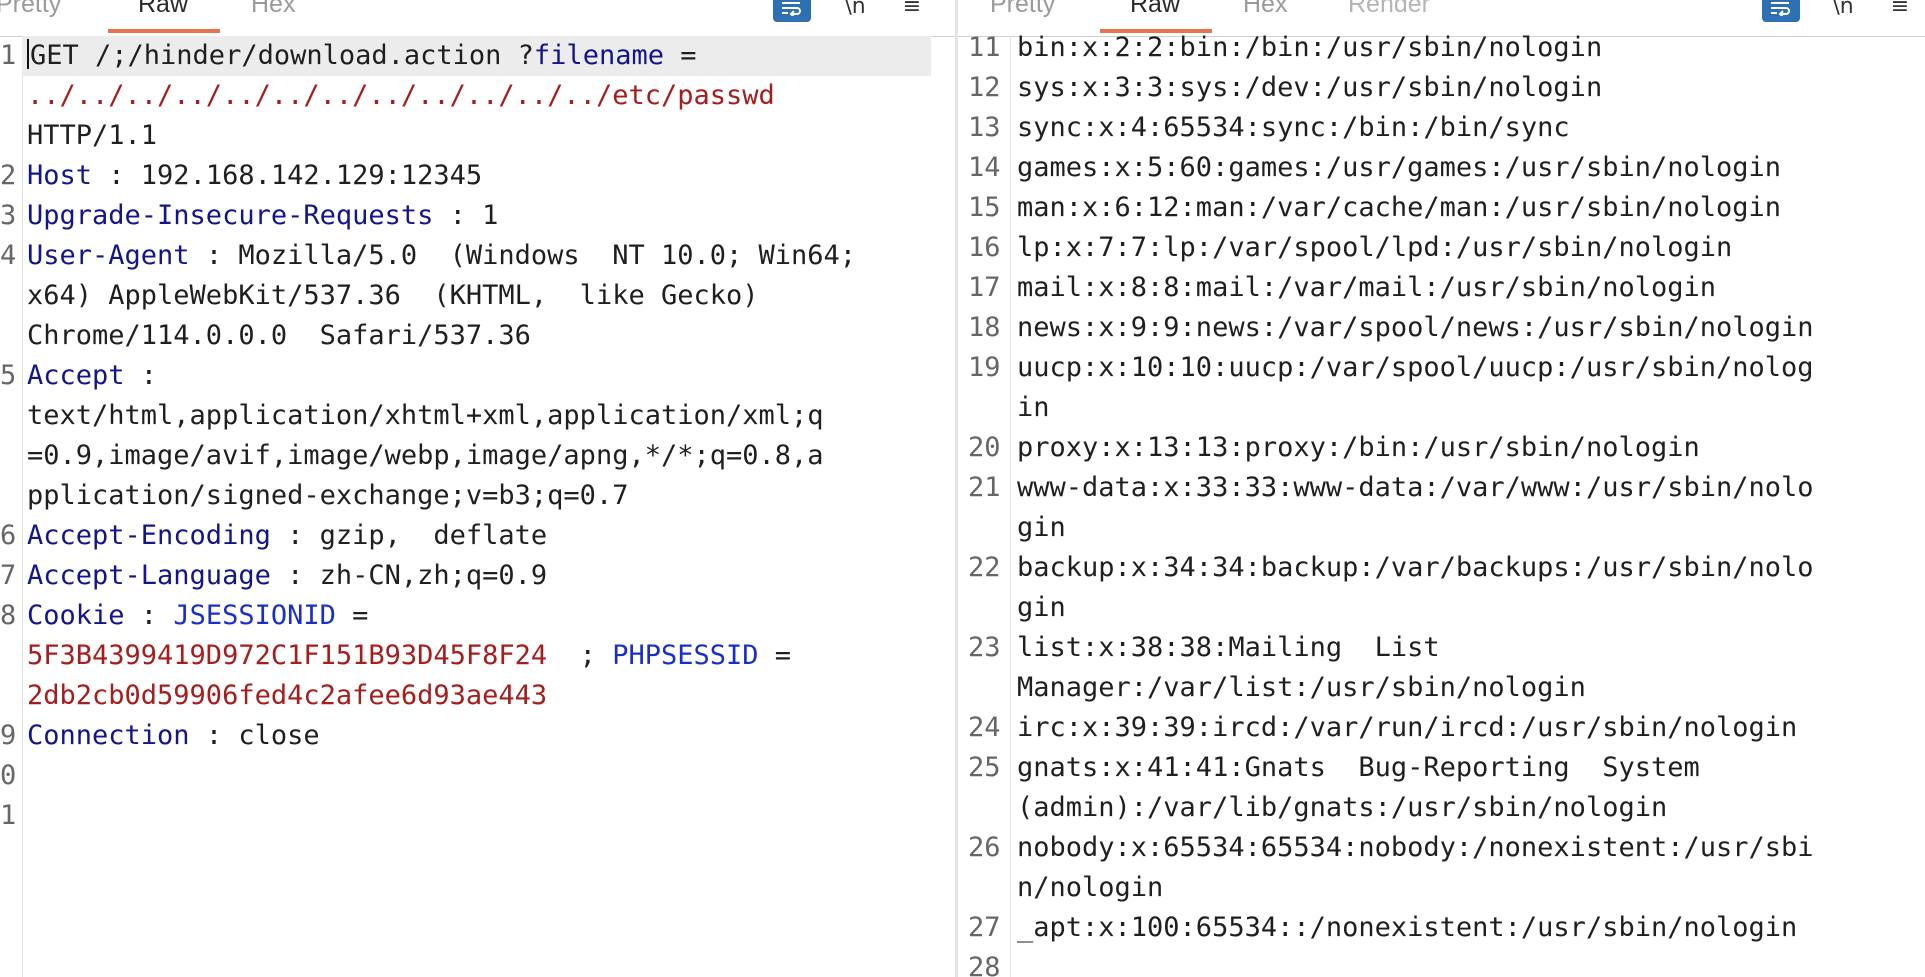 The image size is (1925, 977). I want to click on header-connection: Connection : close, so click(173, 736).